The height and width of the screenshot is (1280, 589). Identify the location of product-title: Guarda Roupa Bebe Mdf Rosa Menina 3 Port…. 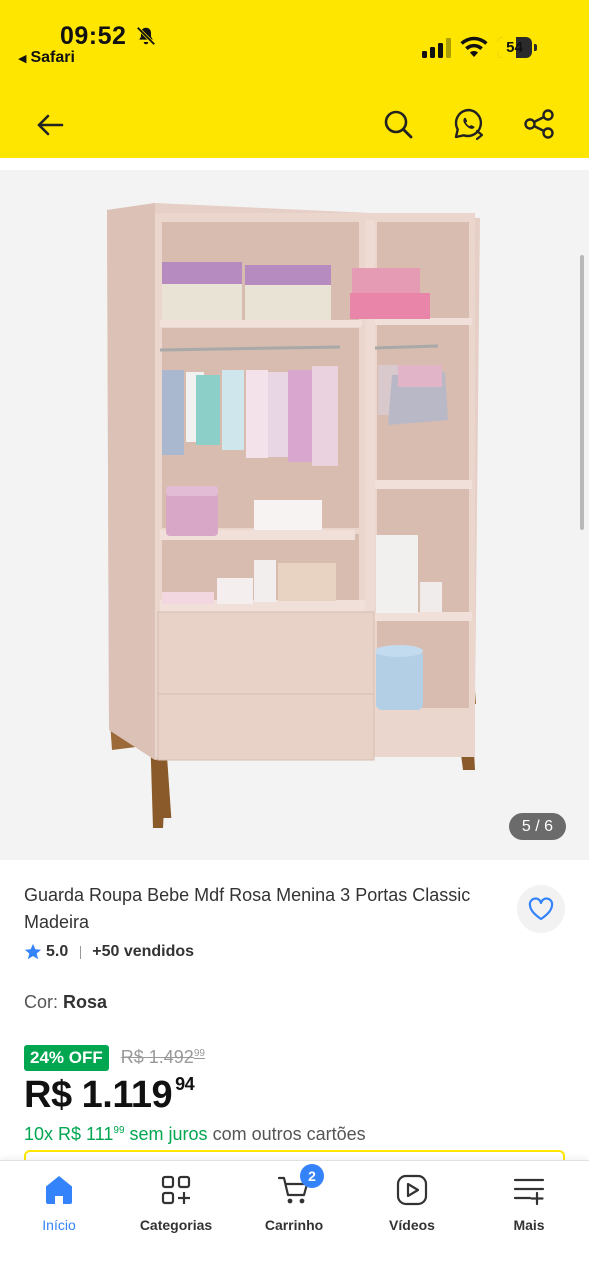
(247, 908).